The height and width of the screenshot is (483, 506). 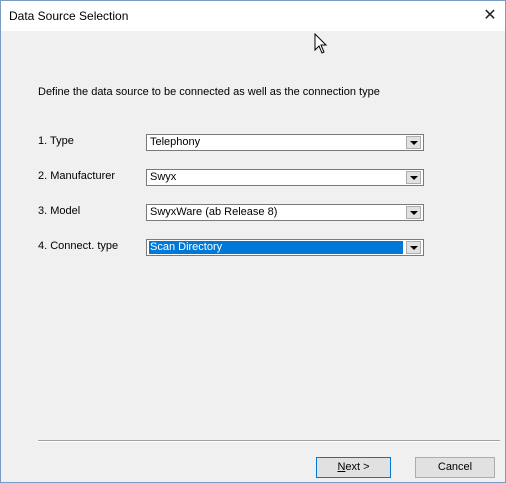 I want to click on model-label: 3. Model, so click(x=59, y=211).